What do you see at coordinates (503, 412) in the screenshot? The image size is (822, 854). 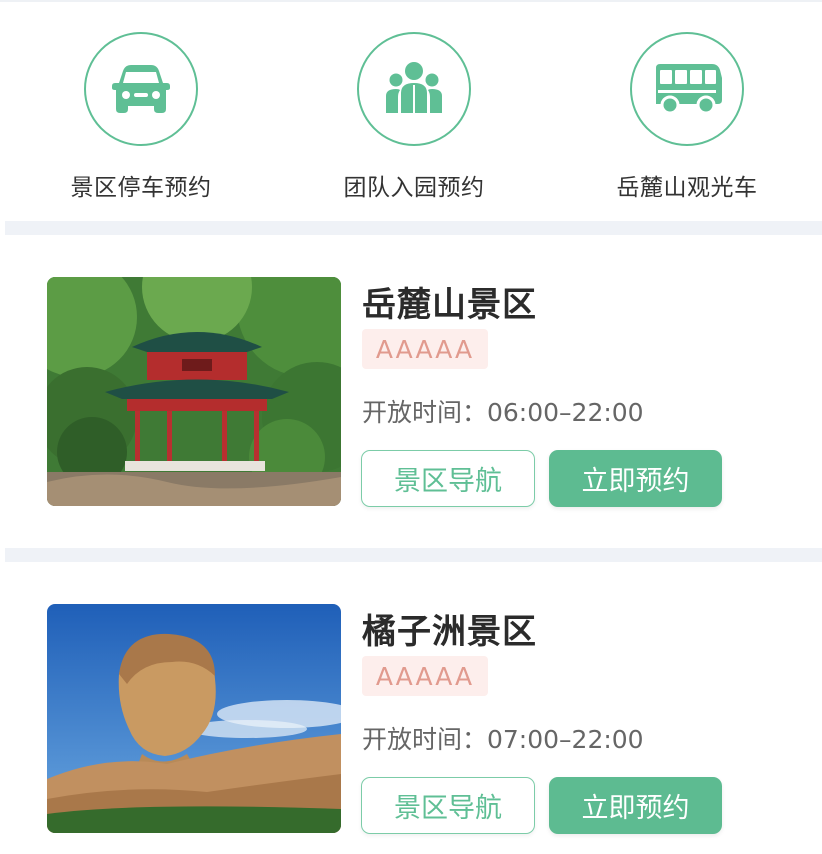 I see `opening-hours: 开放时间：06:00–22:00` at bounding box center [503, 412].